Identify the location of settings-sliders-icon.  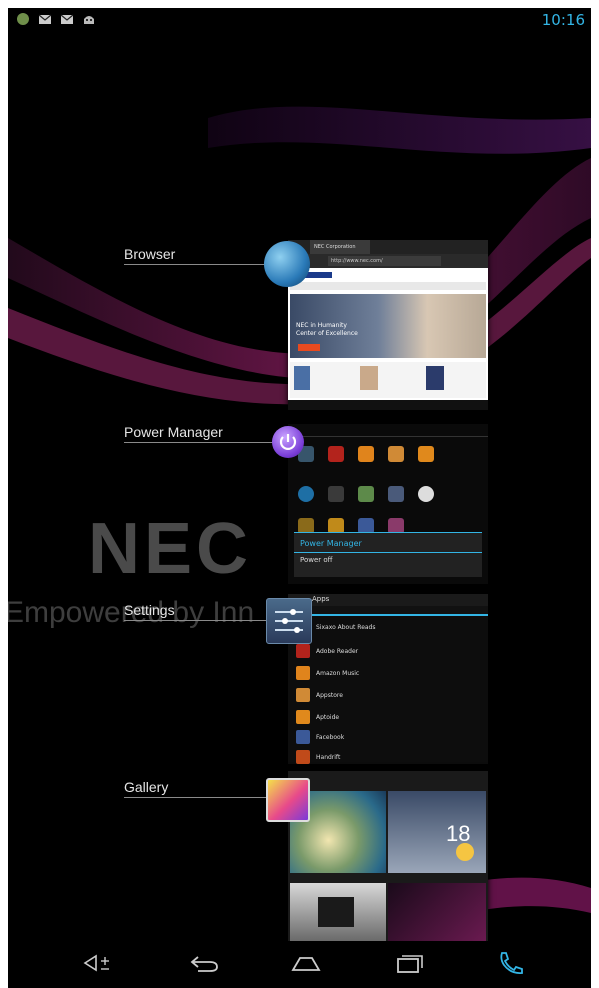
(289, 621).